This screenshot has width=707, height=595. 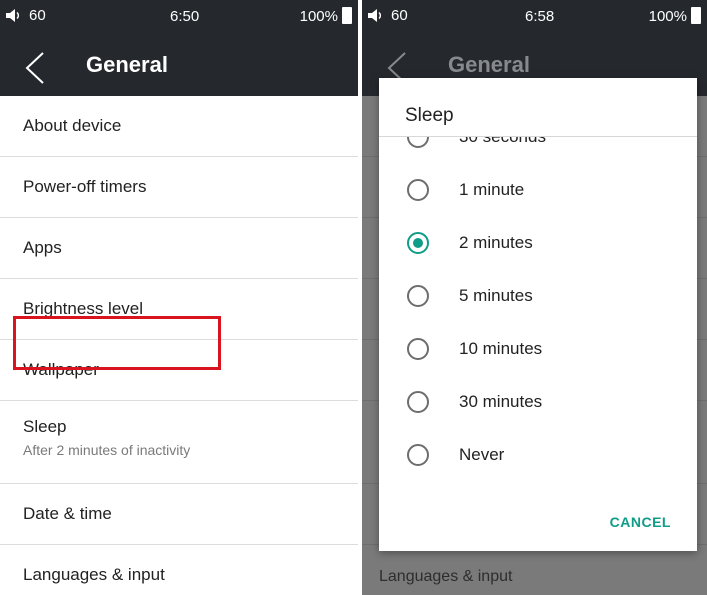 What do you see at coordinates (538, 297) in the screenshot?
I see `option-5-minutes: 5 minutes` at bounding box center [538, 297].